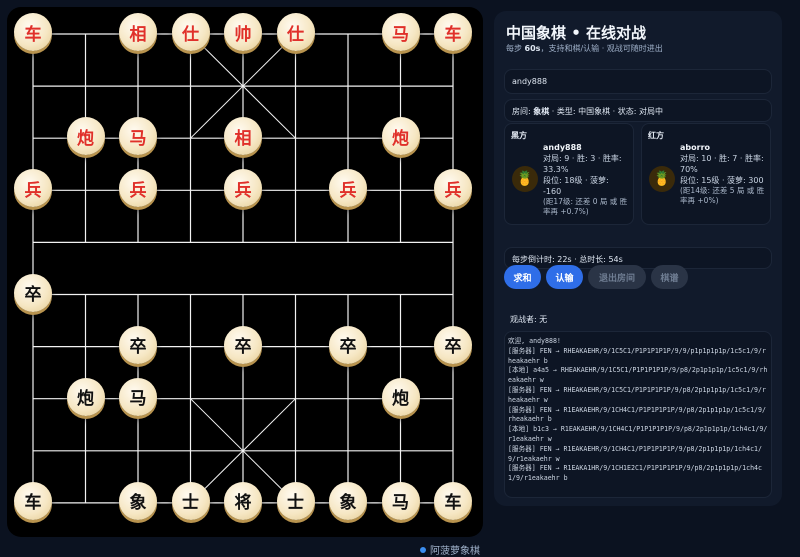  What do you see at coordinates (515, 48) in the screenshot?
I see `subtitle-prefix: 每步` at bounding box center [515, 48].